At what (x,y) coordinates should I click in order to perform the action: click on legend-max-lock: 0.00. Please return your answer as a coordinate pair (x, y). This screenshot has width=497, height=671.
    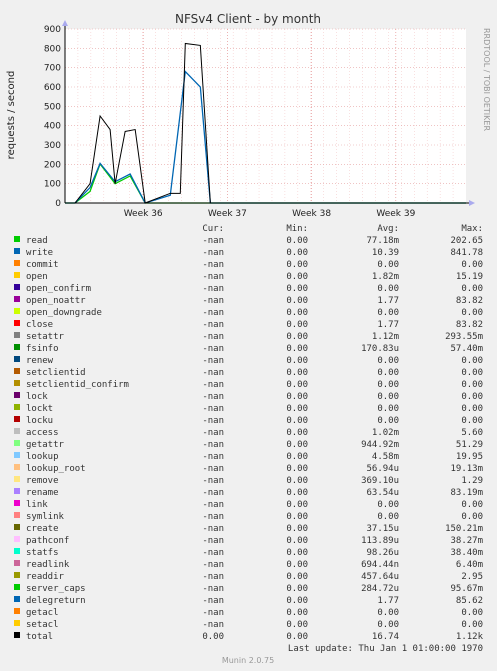
    Looking at the image, I should click on (472, 397).